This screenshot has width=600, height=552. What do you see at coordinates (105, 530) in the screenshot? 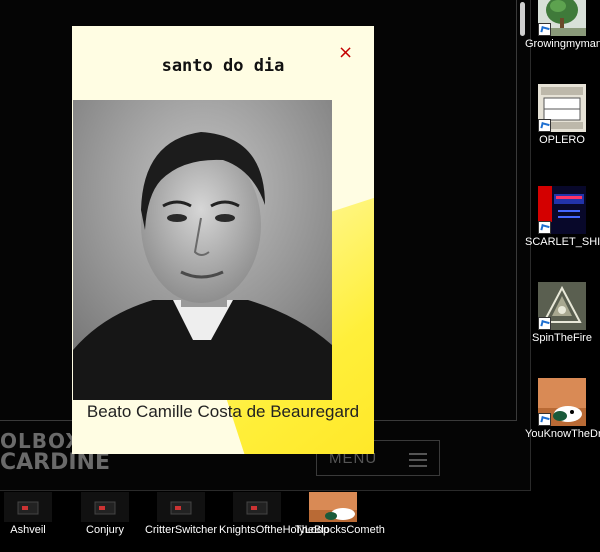
I see `desktop-icon-label: Conjury` at bounding box center [105, 530].